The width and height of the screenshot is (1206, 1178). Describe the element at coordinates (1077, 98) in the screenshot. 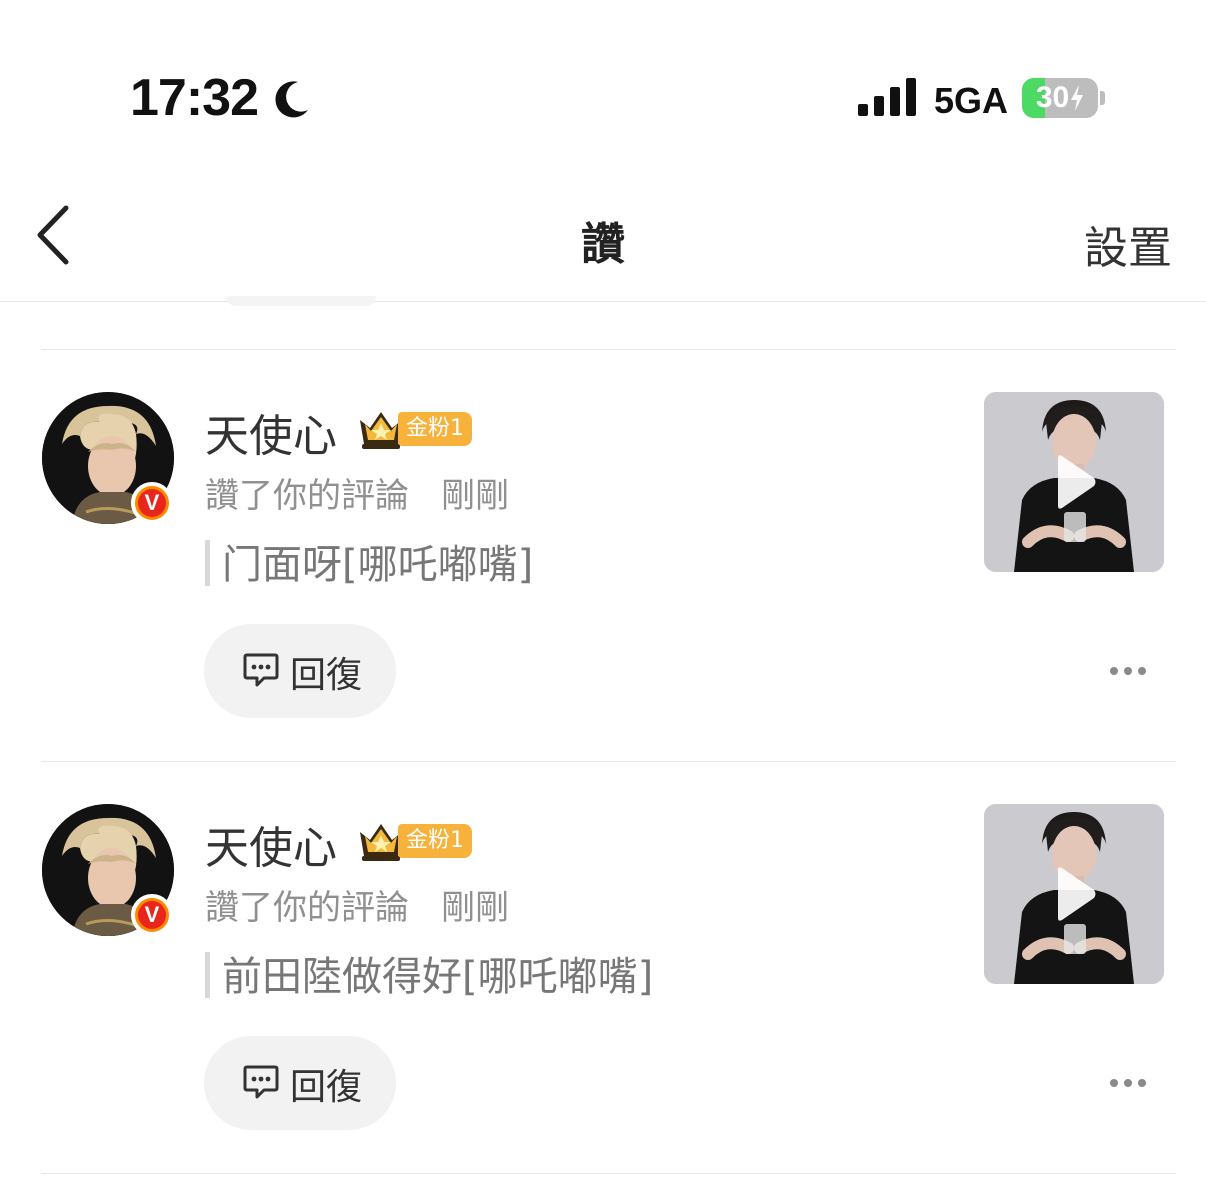

I see `charging-bolt-icon` at that location.